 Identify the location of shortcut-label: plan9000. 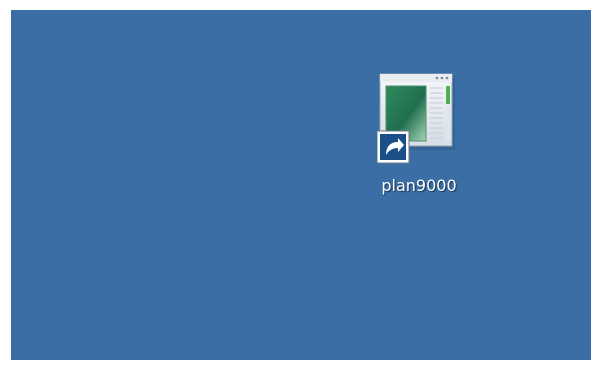
(419, 186).